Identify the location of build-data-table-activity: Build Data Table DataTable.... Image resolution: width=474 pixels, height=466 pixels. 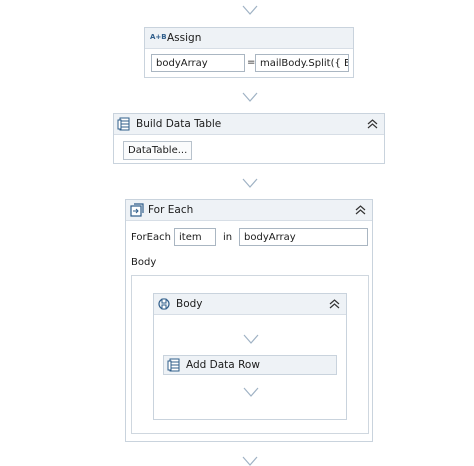
(249, 138).